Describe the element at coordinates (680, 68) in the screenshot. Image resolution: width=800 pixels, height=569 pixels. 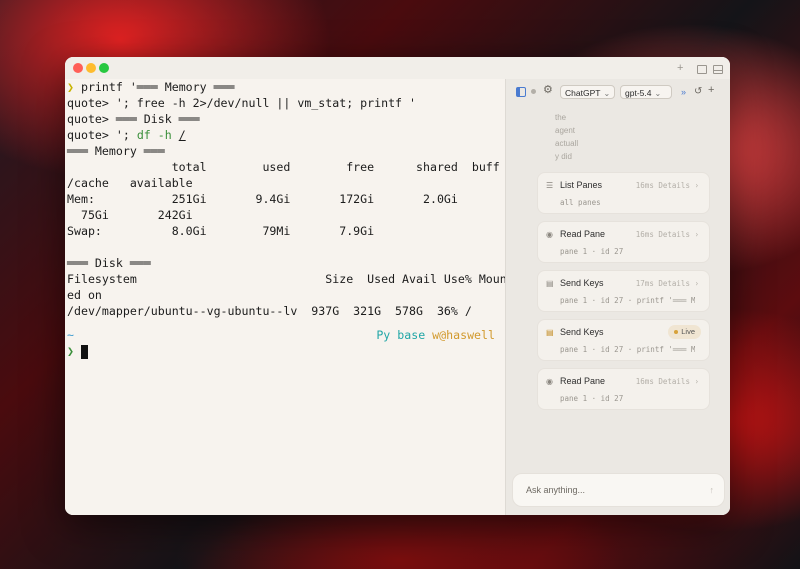
I see `new-tab-button: +` at that location.